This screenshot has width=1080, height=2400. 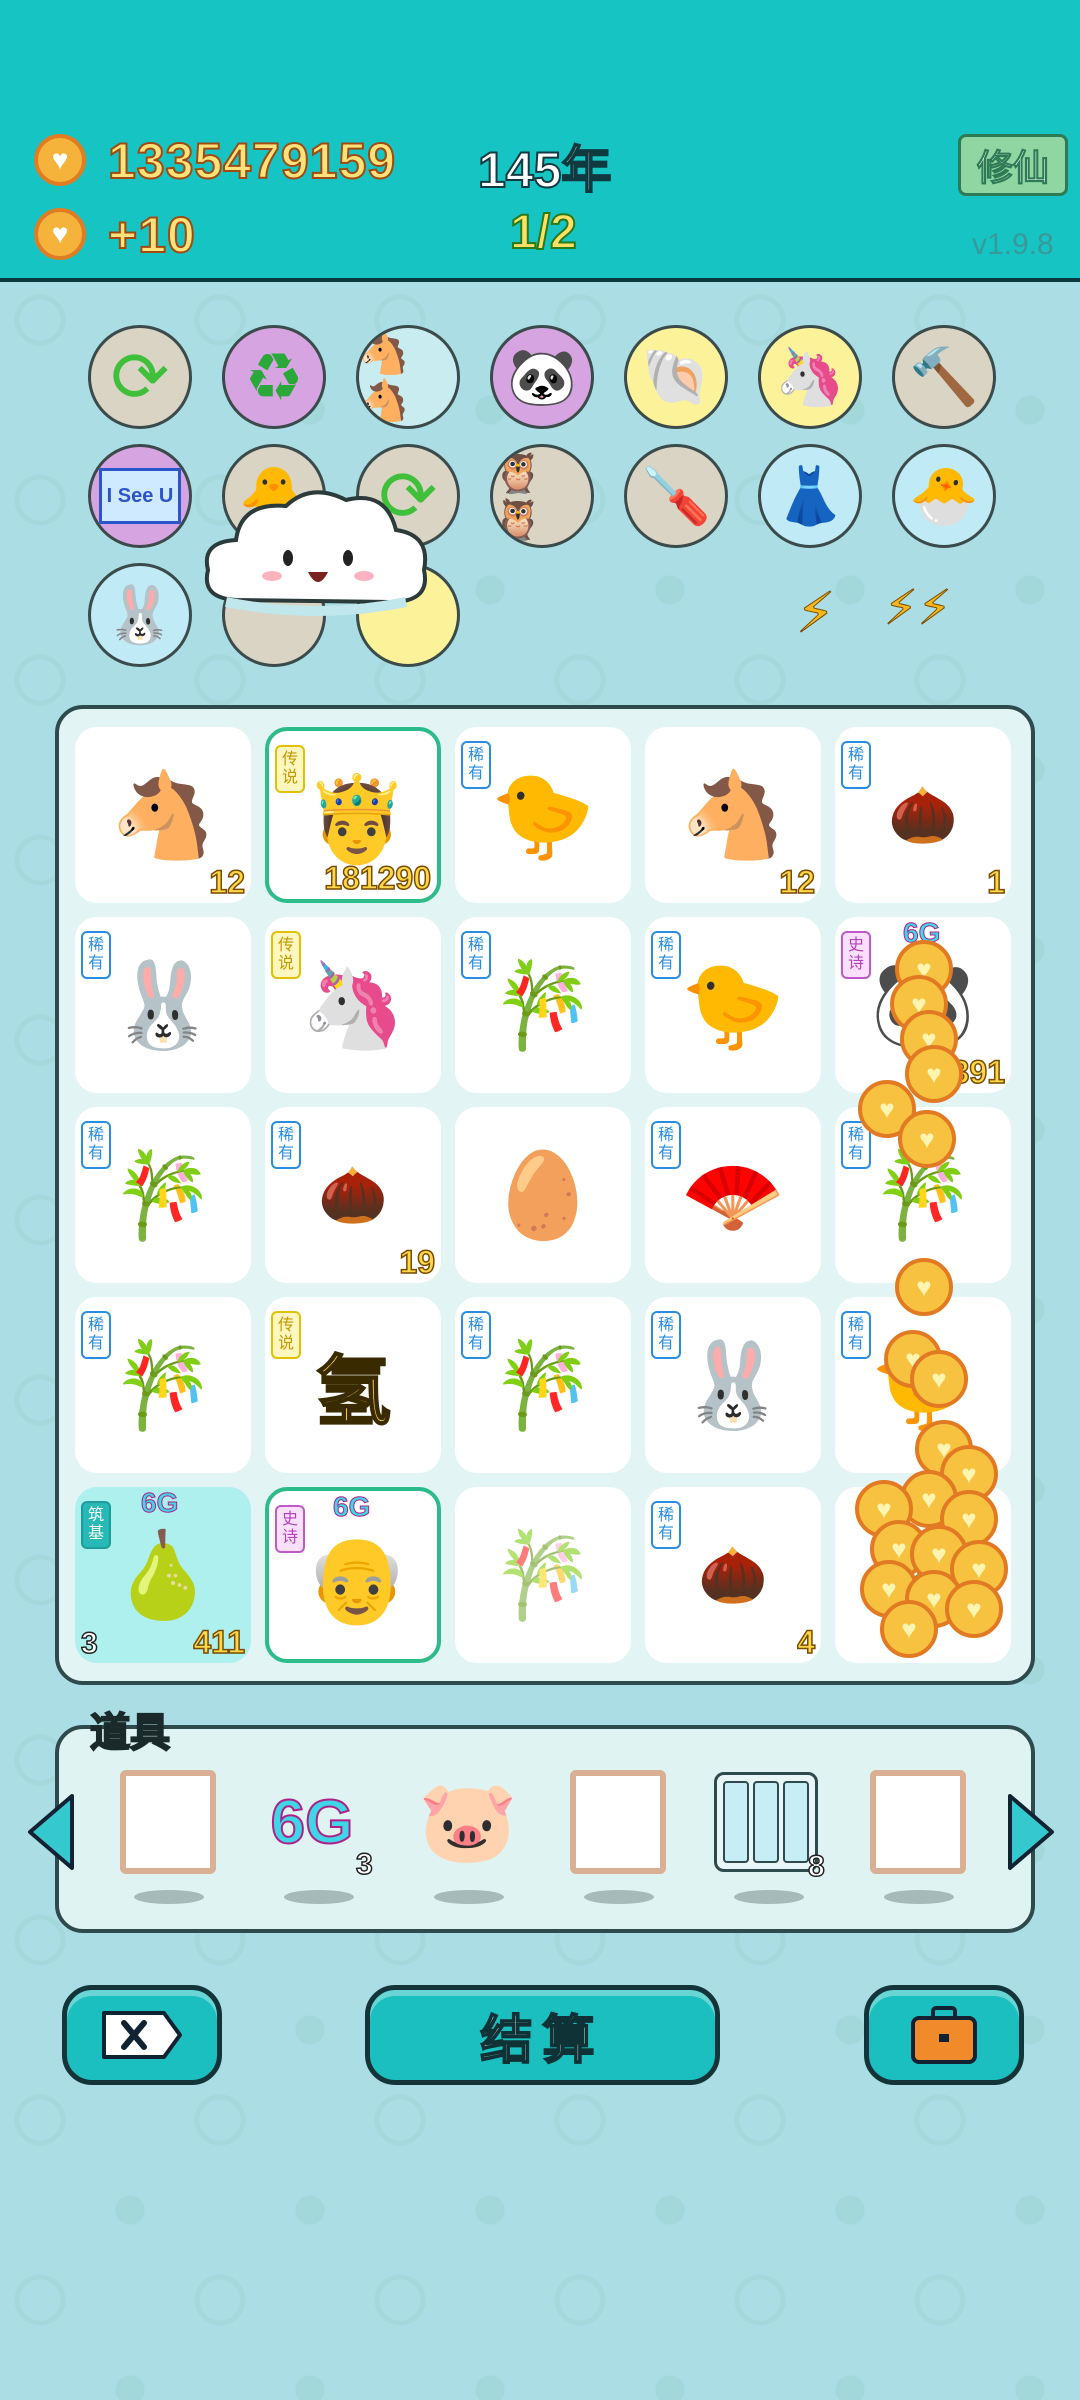 I want to click on board-cell: 传说 氢, so click(x=353, y=1385).